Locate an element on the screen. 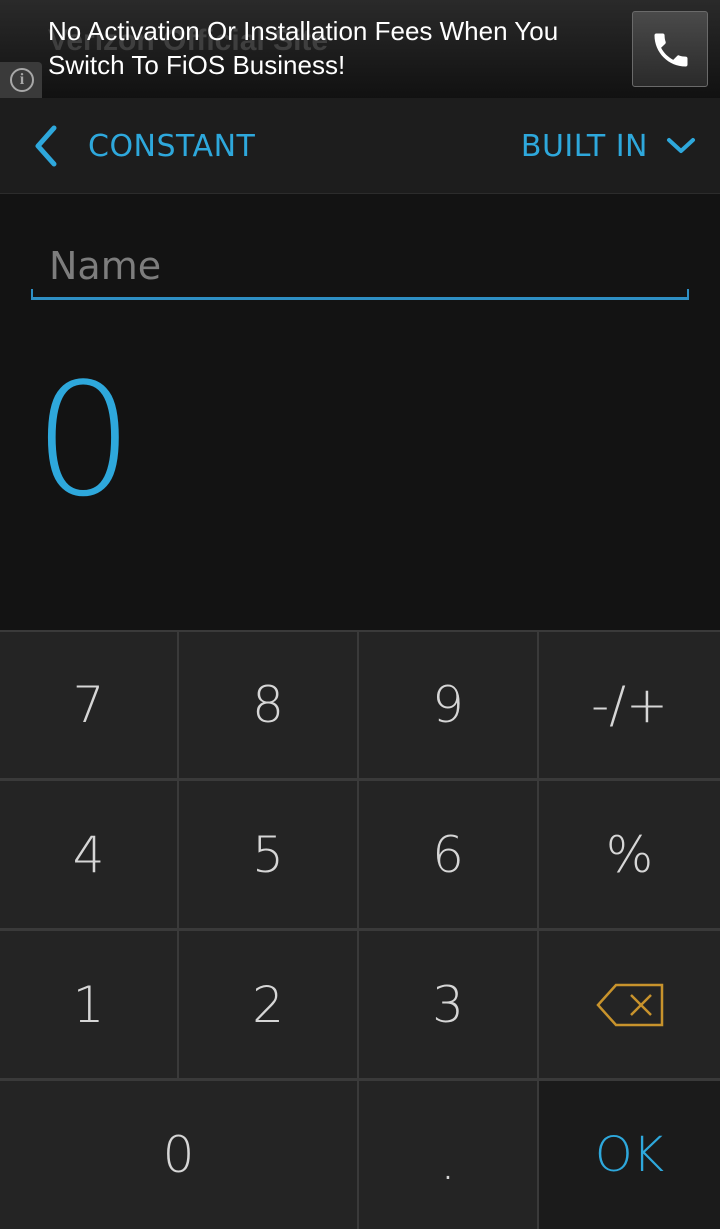  info-icon: i is located at coordinates (22, 80).